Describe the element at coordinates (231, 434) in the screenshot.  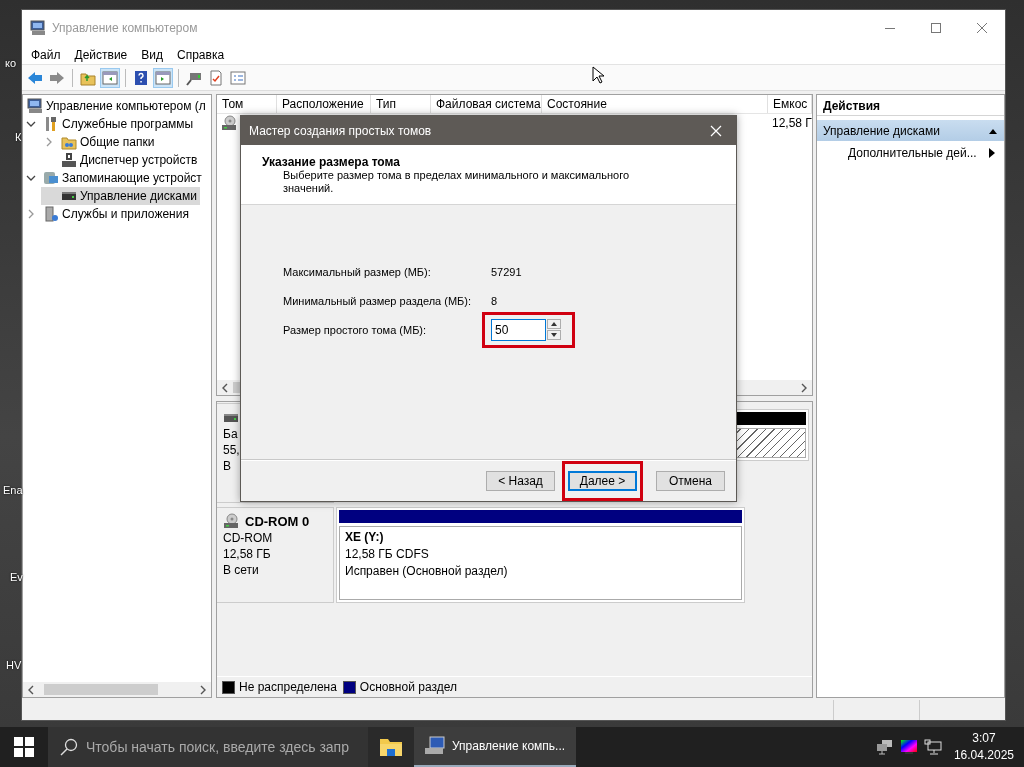
I see `disk-info: Ба` at that location.